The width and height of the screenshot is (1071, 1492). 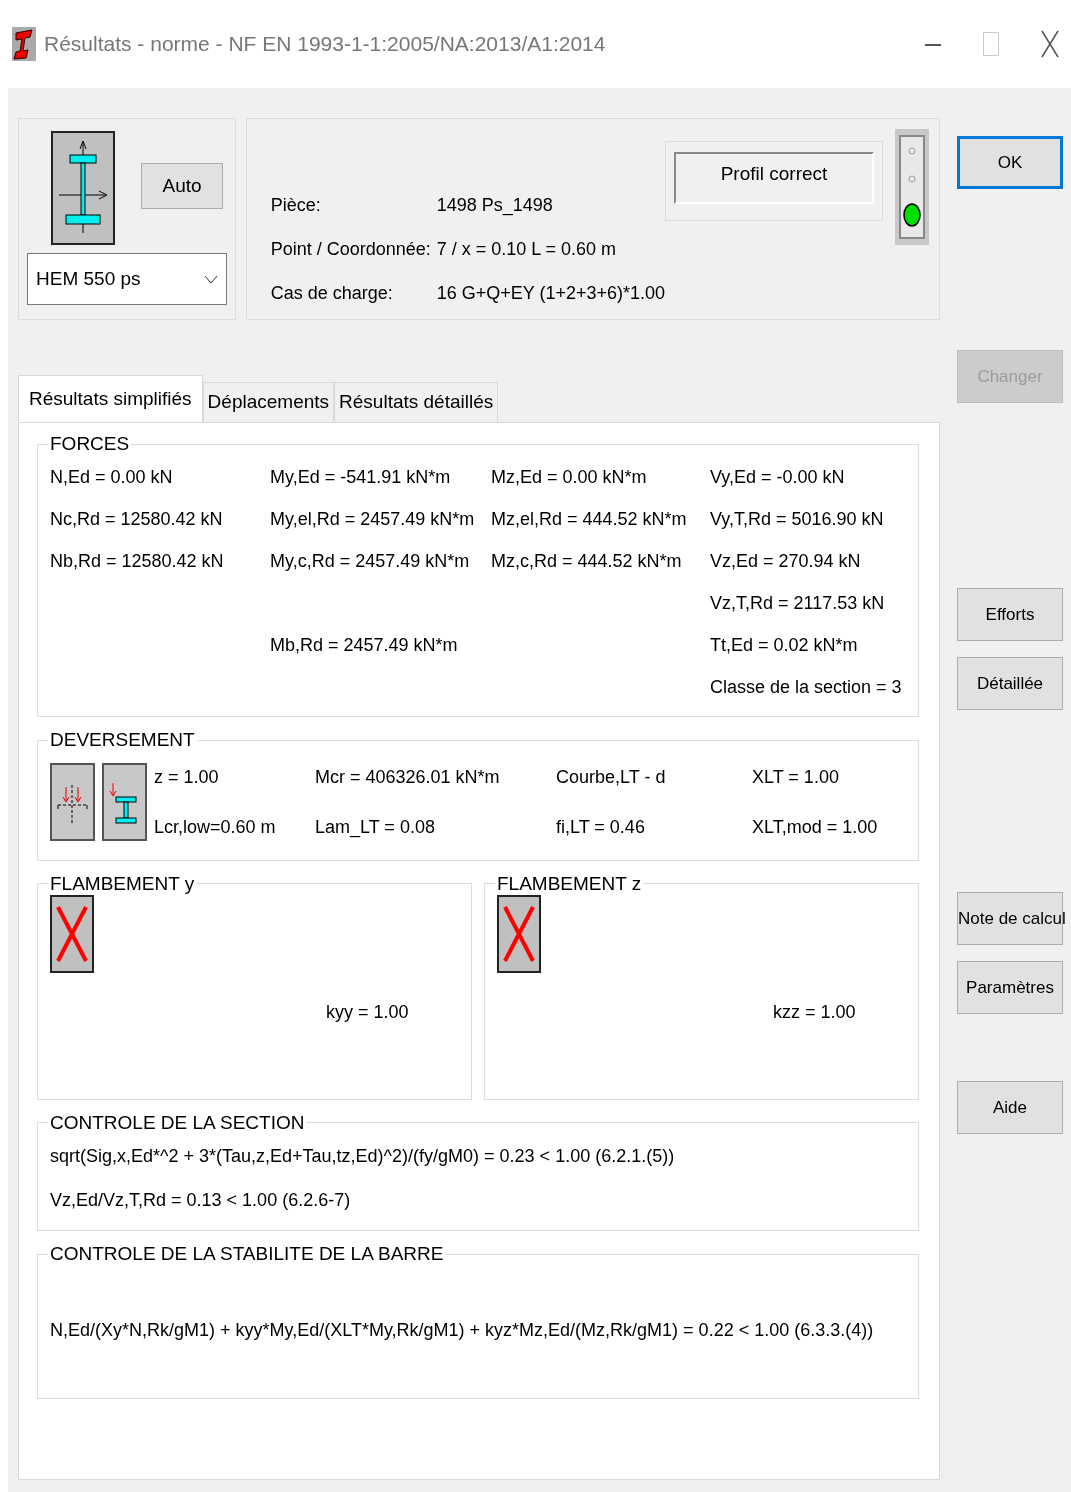 I want to click on window-title: Résultats - norme - NF EN 1993-1-1:2005/NA:2013/A1:2014, so click(x=325, y=44).